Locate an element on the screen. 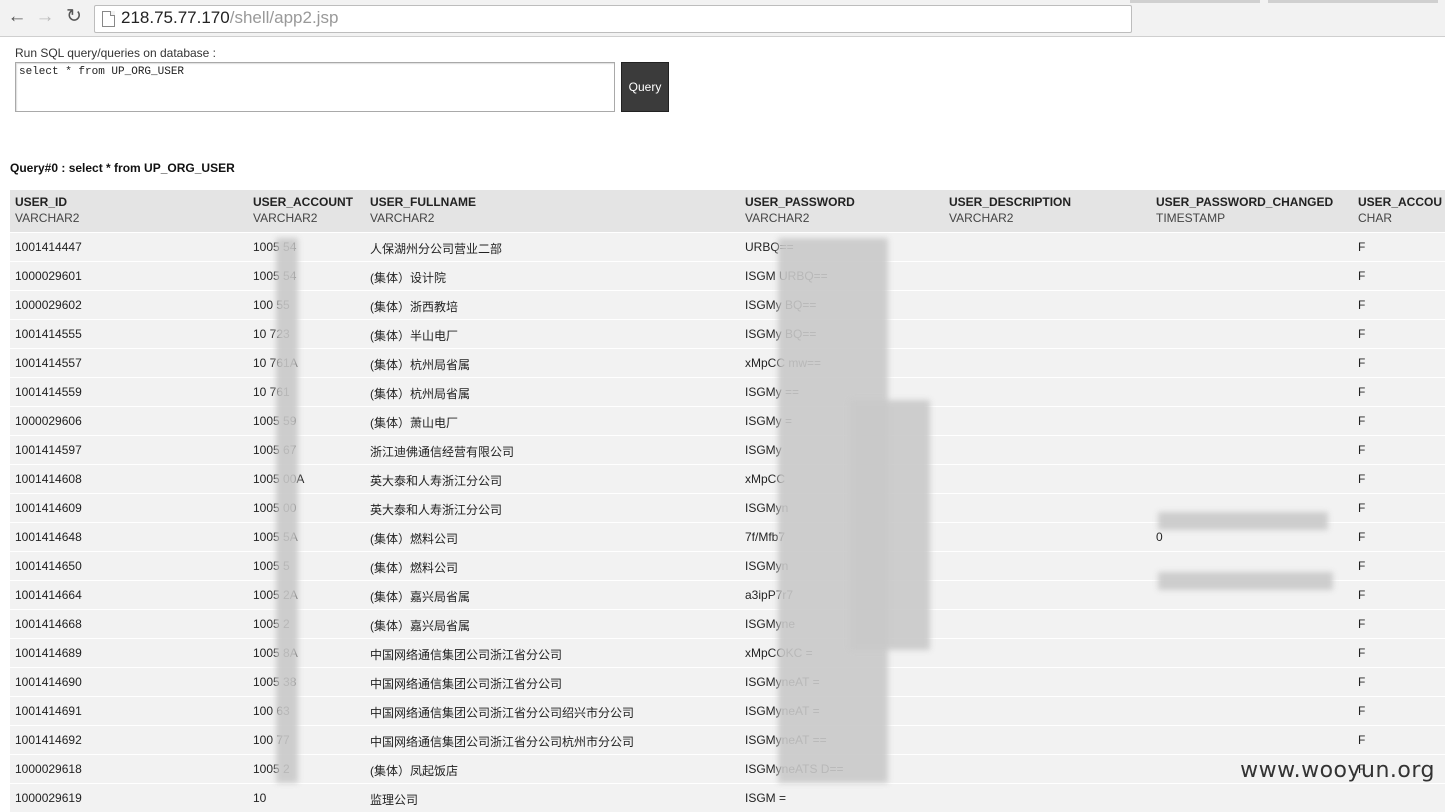 The height and width of the screenshot is (812, 1445). table-row: 100141455510 723(集体）半山电厂ISGMy BQ==F is located at coordinates (727, 333).